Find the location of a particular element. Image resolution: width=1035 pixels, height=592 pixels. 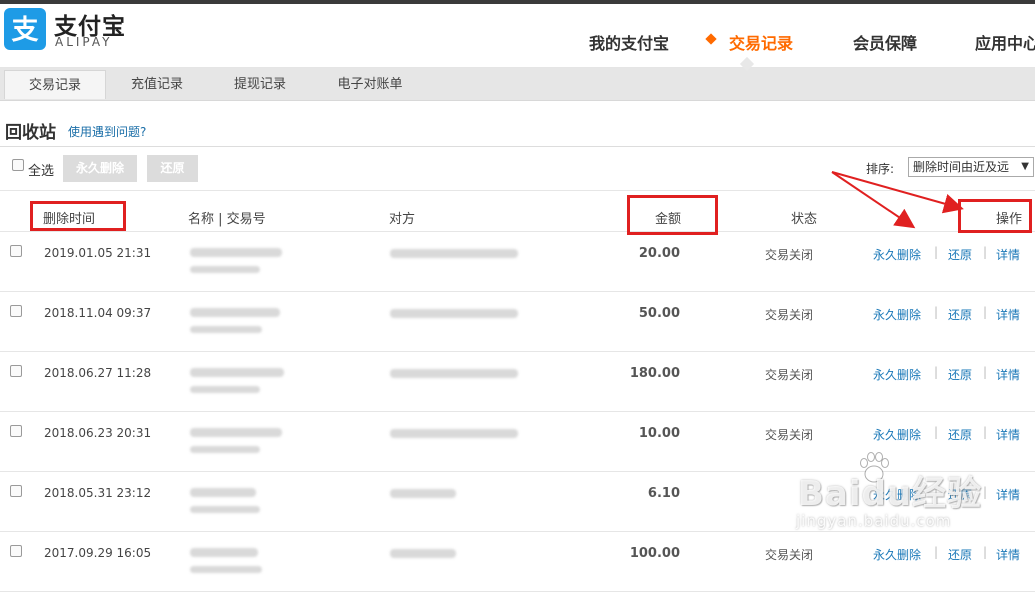

header: 支 支付宝 ALIPAY 我的支付宝 交易记录 会员保障 应用中心 is located at coordinates (517, 36).